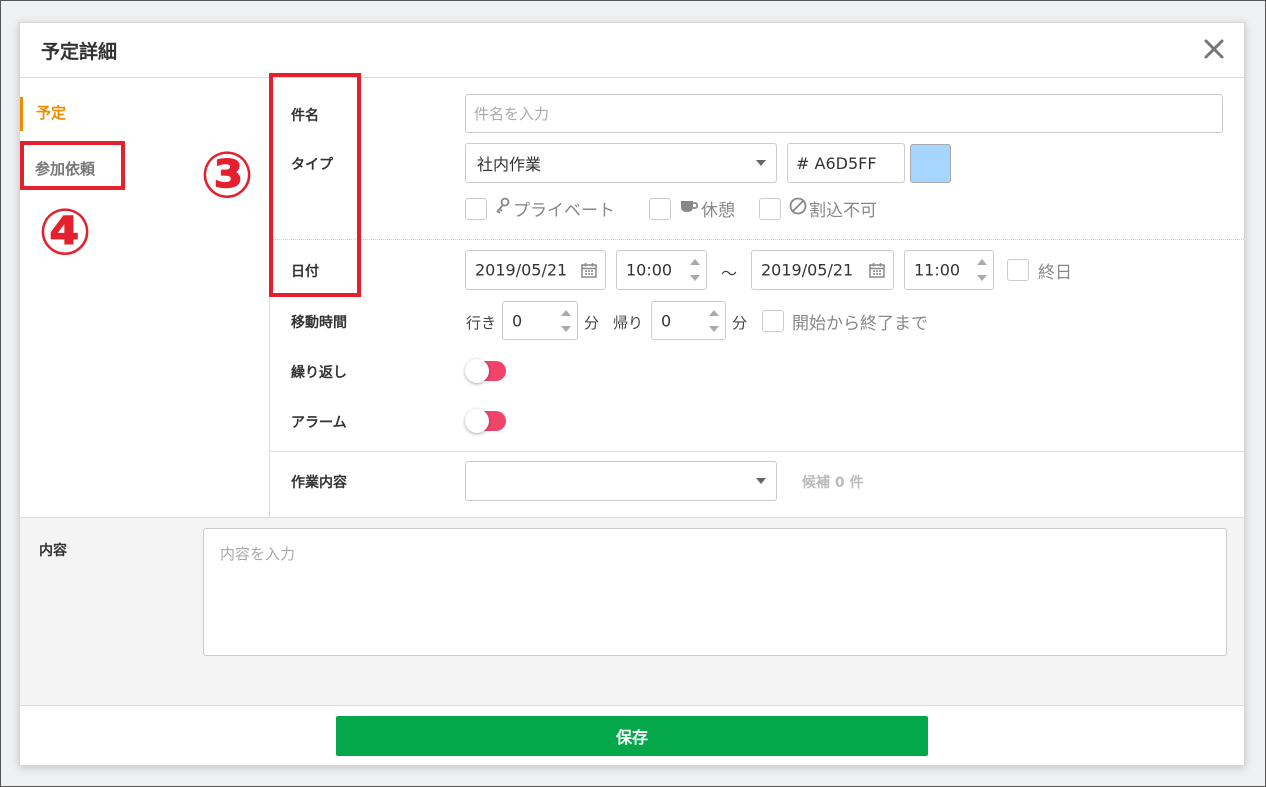 This screenshot has width=1266, height=787. I want to click on content-label: 内容, so click(53, 551).